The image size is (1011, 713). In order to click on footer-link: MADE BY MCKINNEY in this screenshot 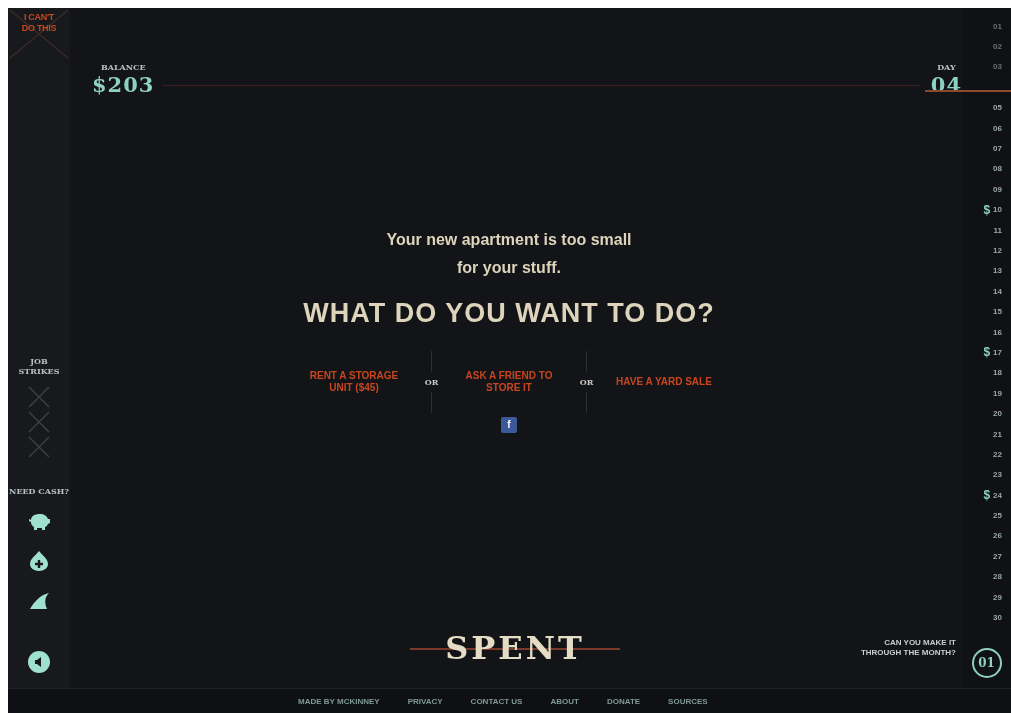, I will do `click(339, 701)`.